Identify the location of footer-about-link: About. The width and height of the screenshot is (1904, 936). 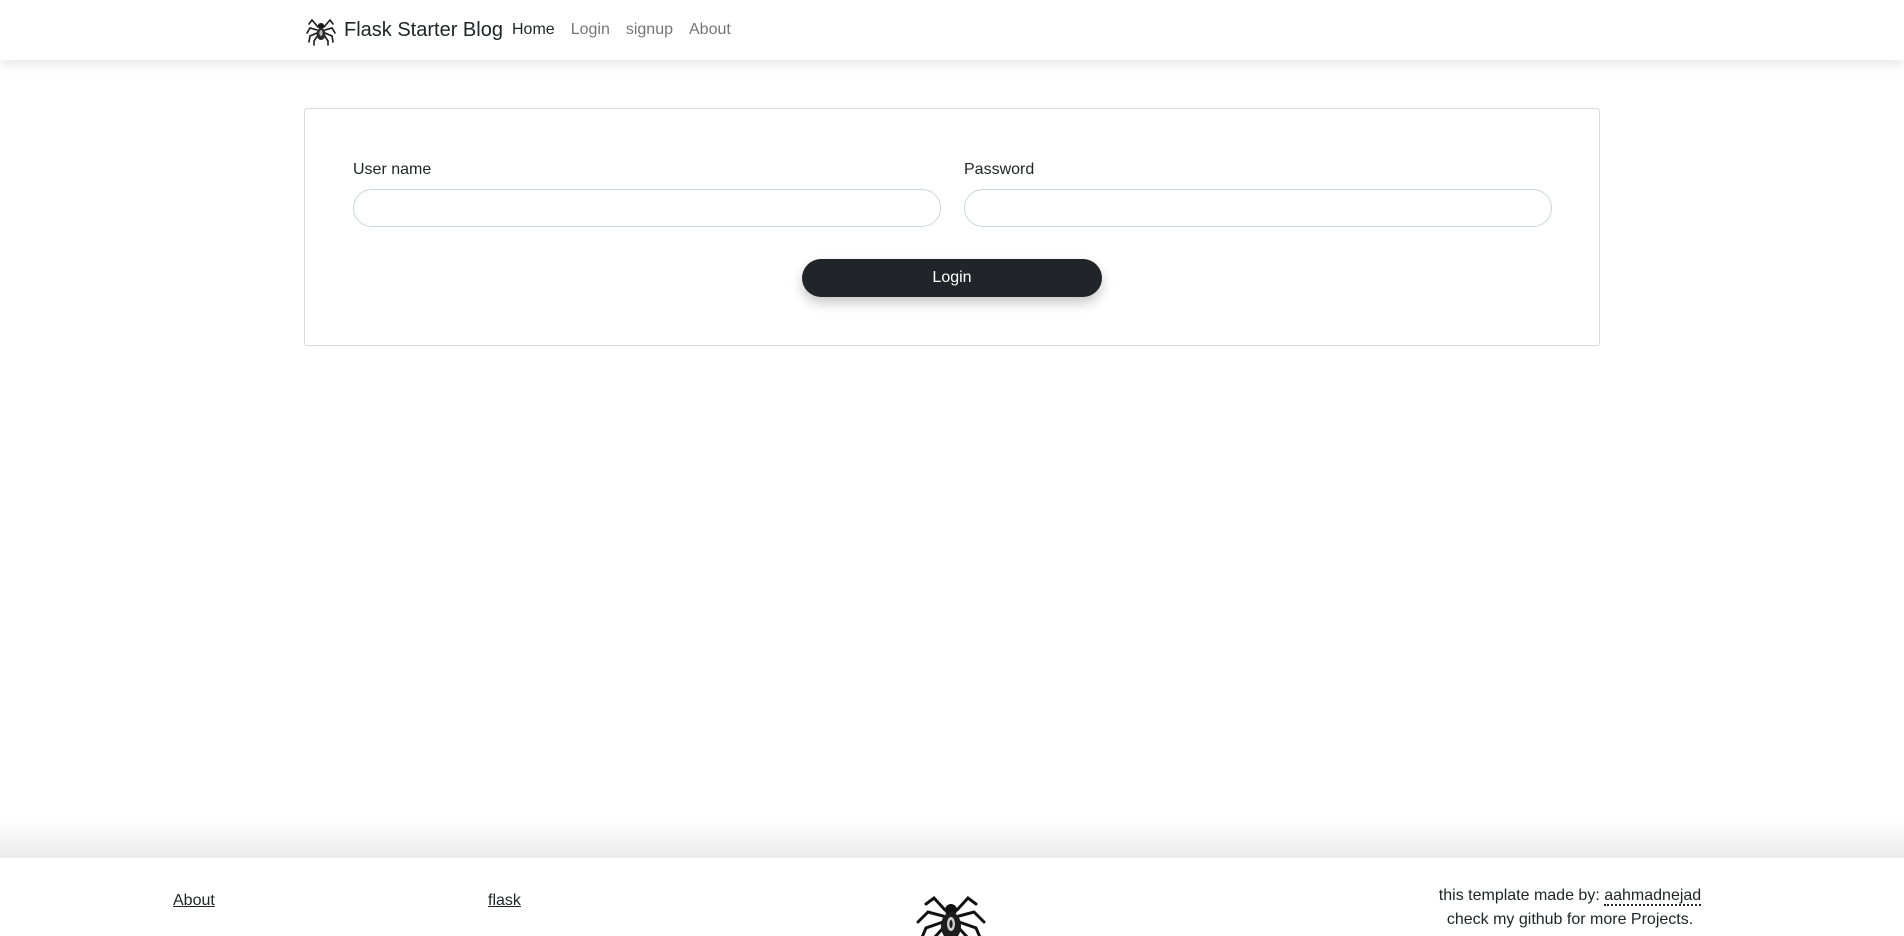
(194, 901).